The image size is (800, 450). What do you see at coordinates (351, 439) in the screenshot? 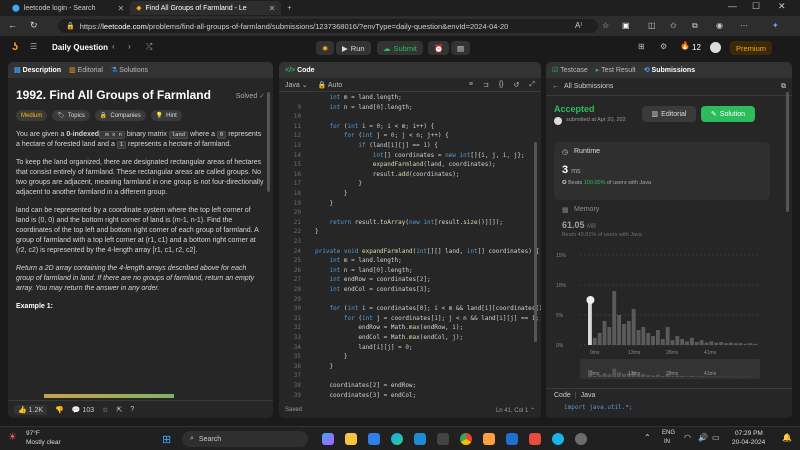
I see `file-explorer-icon` at bounding box center [351, 439].